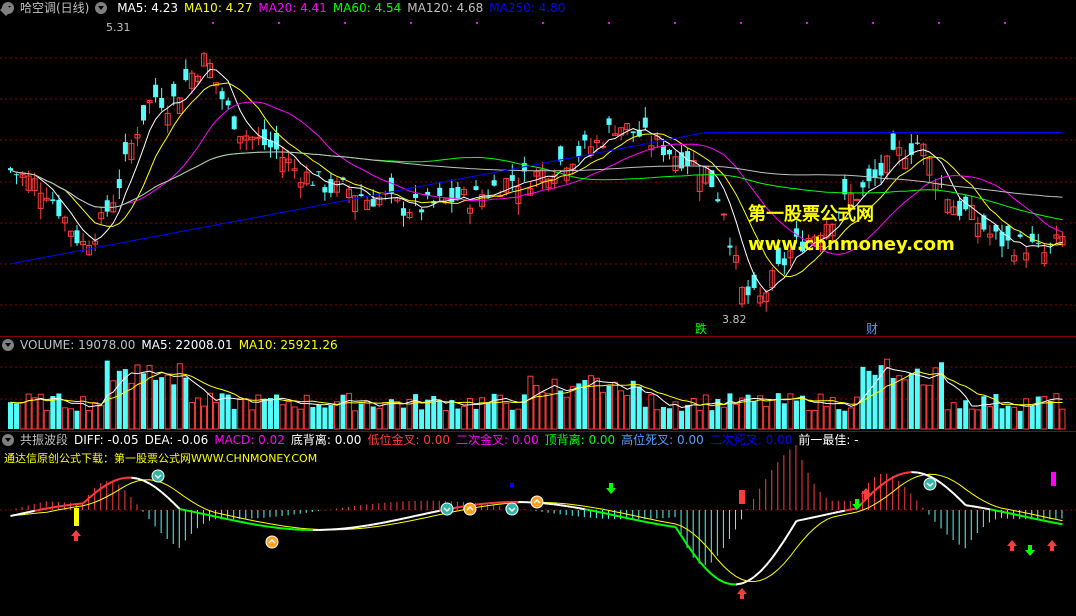  I want to click on signal-circle-icon, so click(930, 484).